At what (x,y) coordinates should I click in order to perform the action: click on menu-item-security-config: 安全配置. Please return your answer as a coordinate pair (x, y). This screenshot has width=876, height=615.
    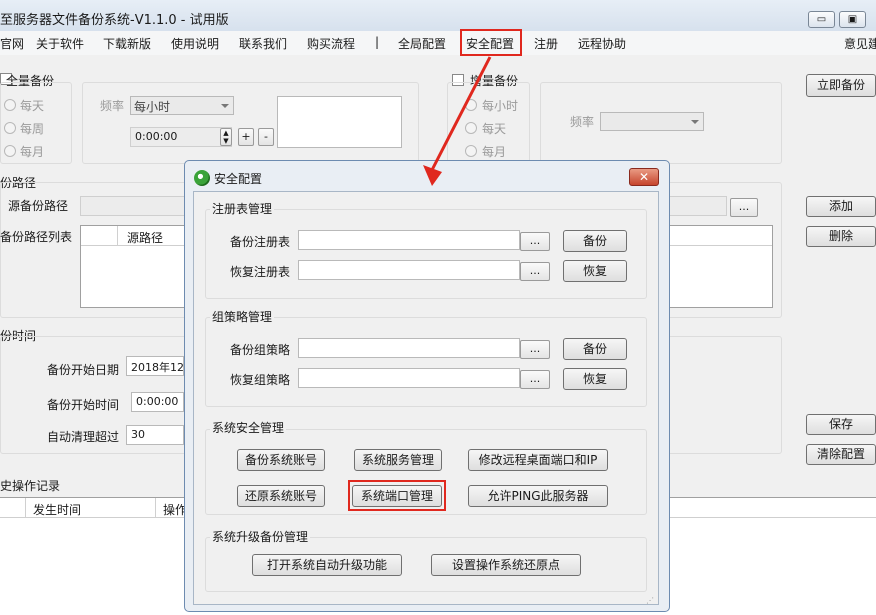
    Looking at the image, I should click on (490, 43).